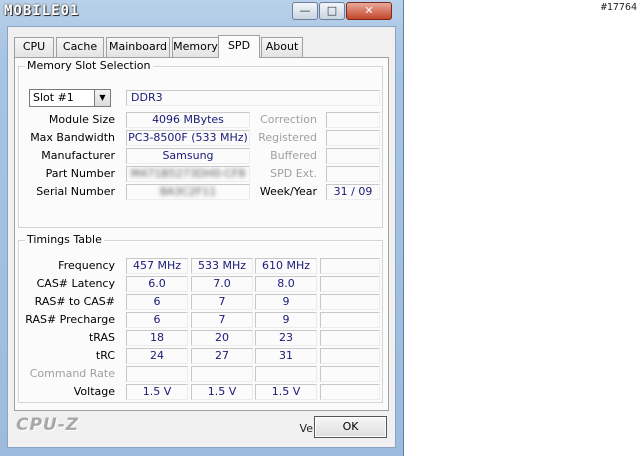 The height and width of the screenshot is (456, 640). I want to click on module-size-field: 4096 MBytes, so click(188, 120).